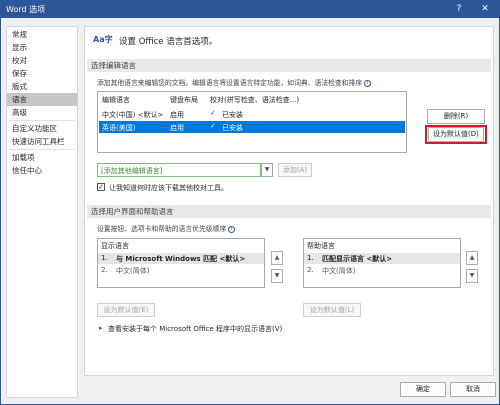 The height and width of the screenshot is (405, 500). Describe the element at coordinates (179, 170) in the screenshot. I see `add-language-combo: [添加其他编辑语言]` at that location.